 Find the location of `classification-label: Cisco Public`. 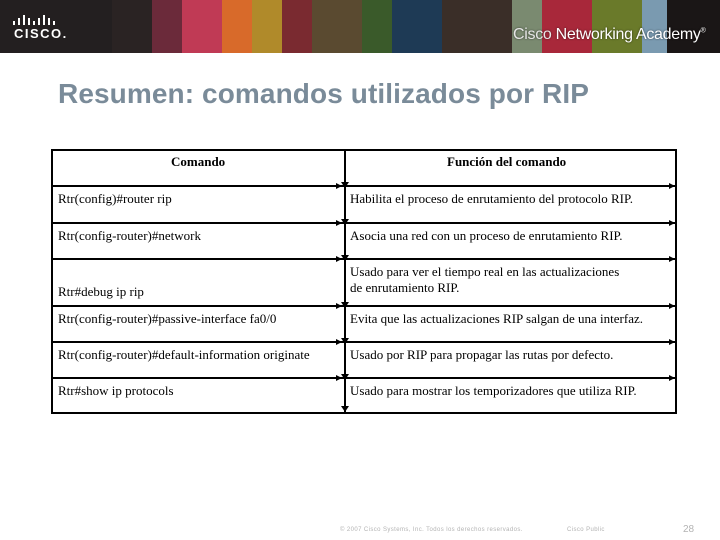

classification-label: Cisco Public is located at coordinates (586, 530).